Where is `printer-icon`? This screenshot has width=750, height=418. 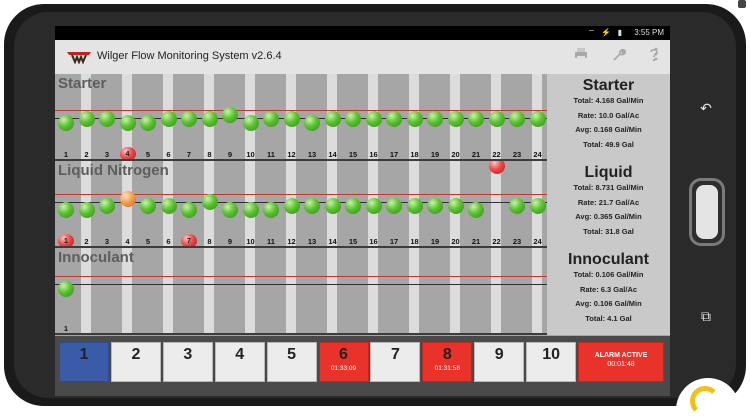 printer-icon is located at coordinates (581, 57).